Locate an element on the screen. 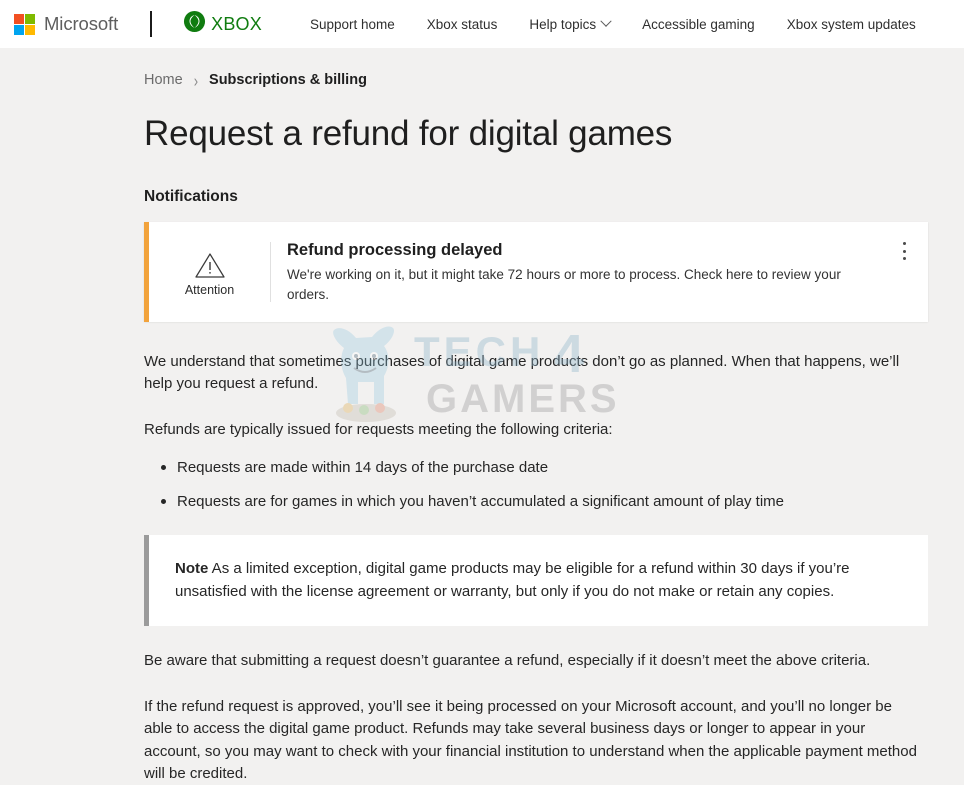  nav-label: Support home is located at coordinates (352, 24).